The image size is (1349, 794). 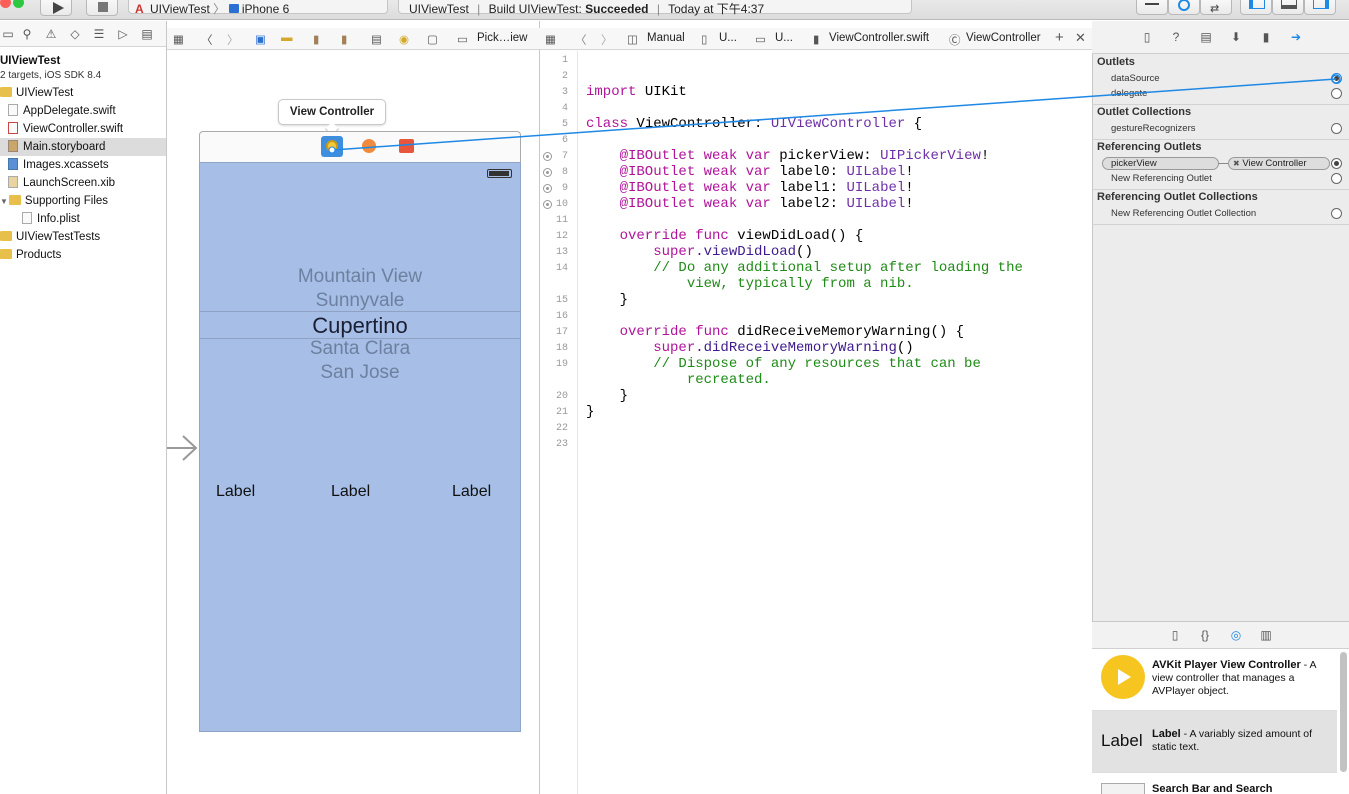 I want to click on jump-item-manual: Manual, so click(x=666, y=38).